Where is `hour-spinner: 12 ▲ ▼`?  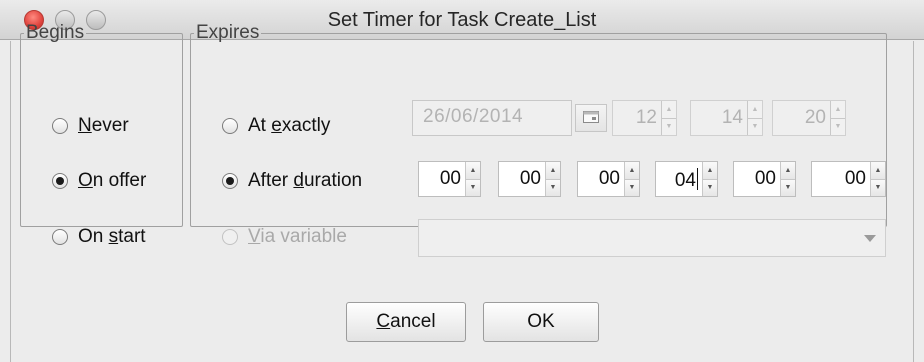 hour-spinner: 12 ▲ ▼ is located at coordinates (644, 118).